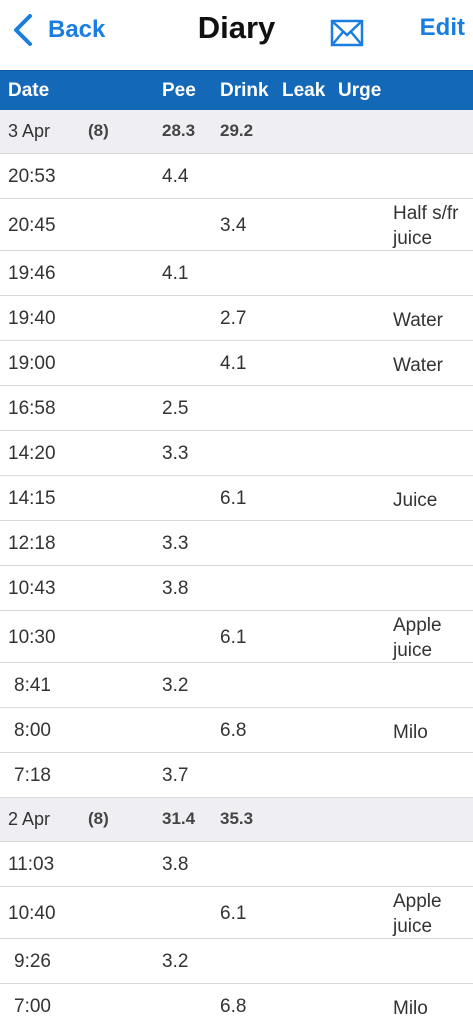 This screenshot has height=1024, width=473. What do you see at coordinates (236, 273) in the screenshot?
I see `diary-entry-row: 19:46 4.1` at bounding box center [236, 273].